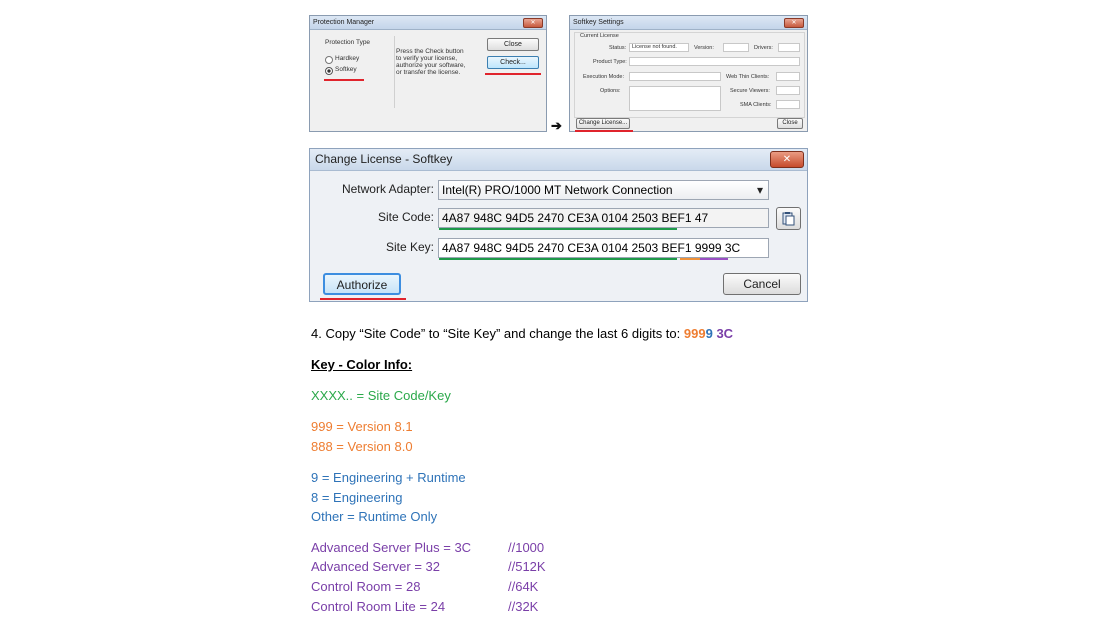 This screenshot has width=1117, height=622. Describe the element at coordinates (788, 76) in the screenshot. I see `web-thin-clients-field` at that location.